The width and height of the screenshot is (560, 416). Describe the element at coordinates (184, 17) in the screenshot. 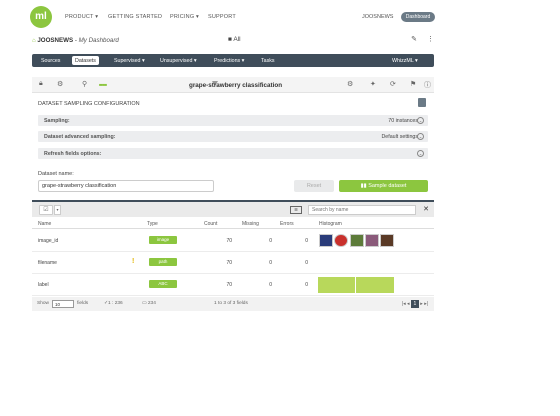

I see `nav-pricing: PRICING ▾` at that location.